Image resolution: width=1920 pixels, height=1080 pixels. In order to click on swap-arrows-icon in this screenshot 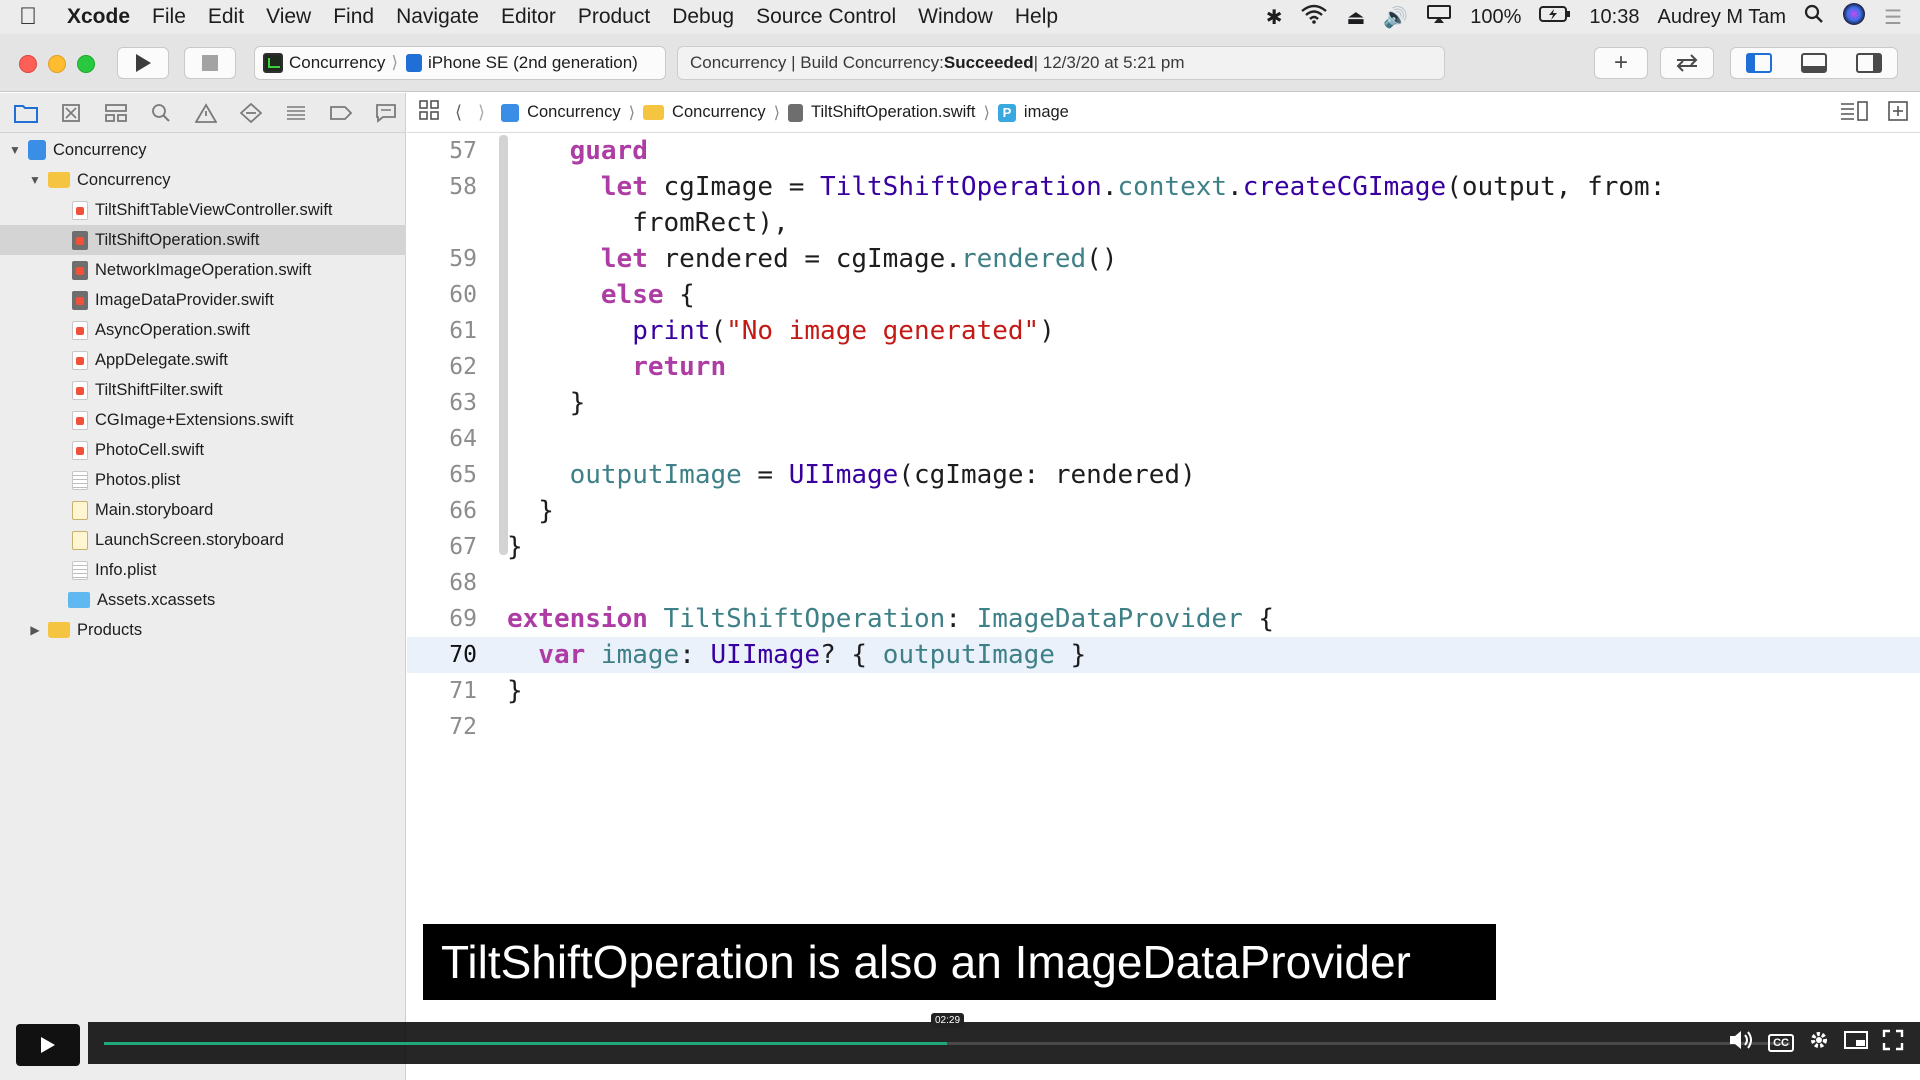, I will do `click(1687, 63)`.